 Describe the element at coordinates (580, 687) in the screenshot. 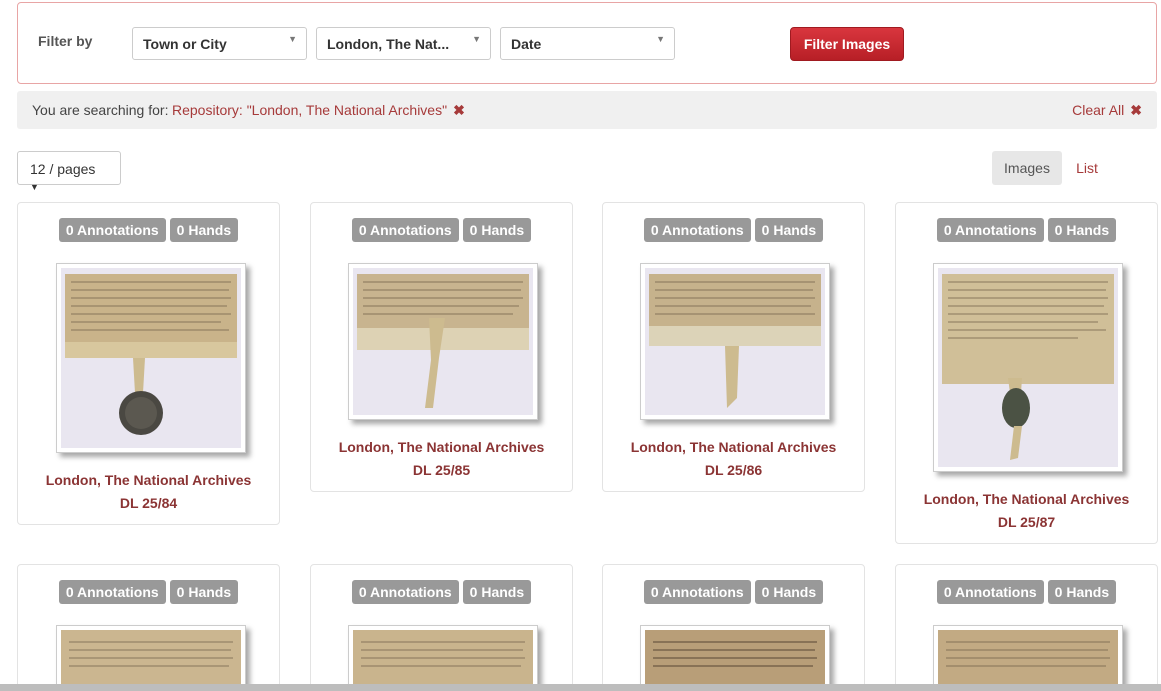

I see `horizontal-scrollbar` at that location.